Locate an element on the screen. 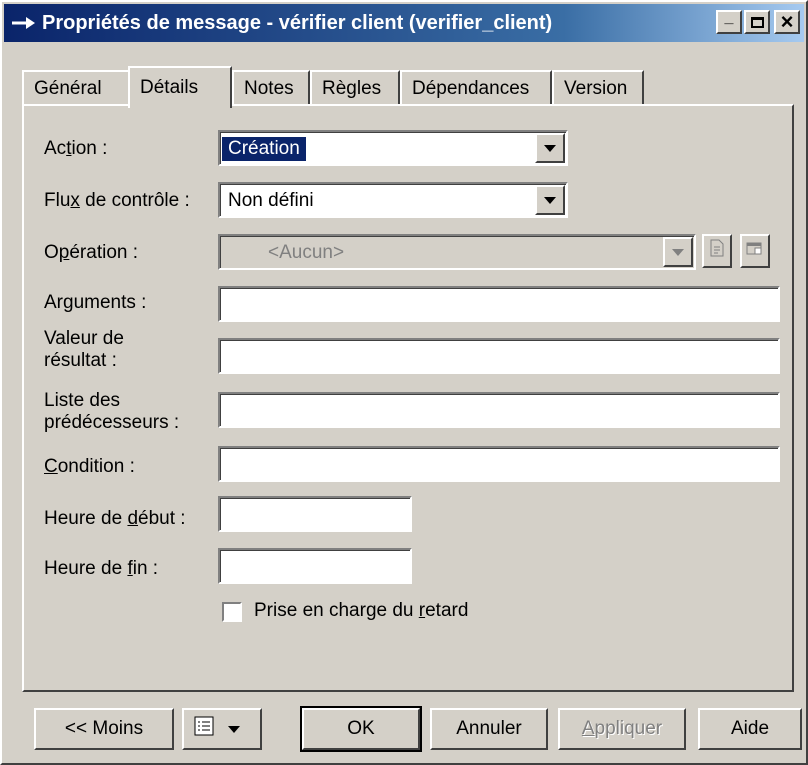  apply-button: Appliquer is located at coordinates (622, 729).